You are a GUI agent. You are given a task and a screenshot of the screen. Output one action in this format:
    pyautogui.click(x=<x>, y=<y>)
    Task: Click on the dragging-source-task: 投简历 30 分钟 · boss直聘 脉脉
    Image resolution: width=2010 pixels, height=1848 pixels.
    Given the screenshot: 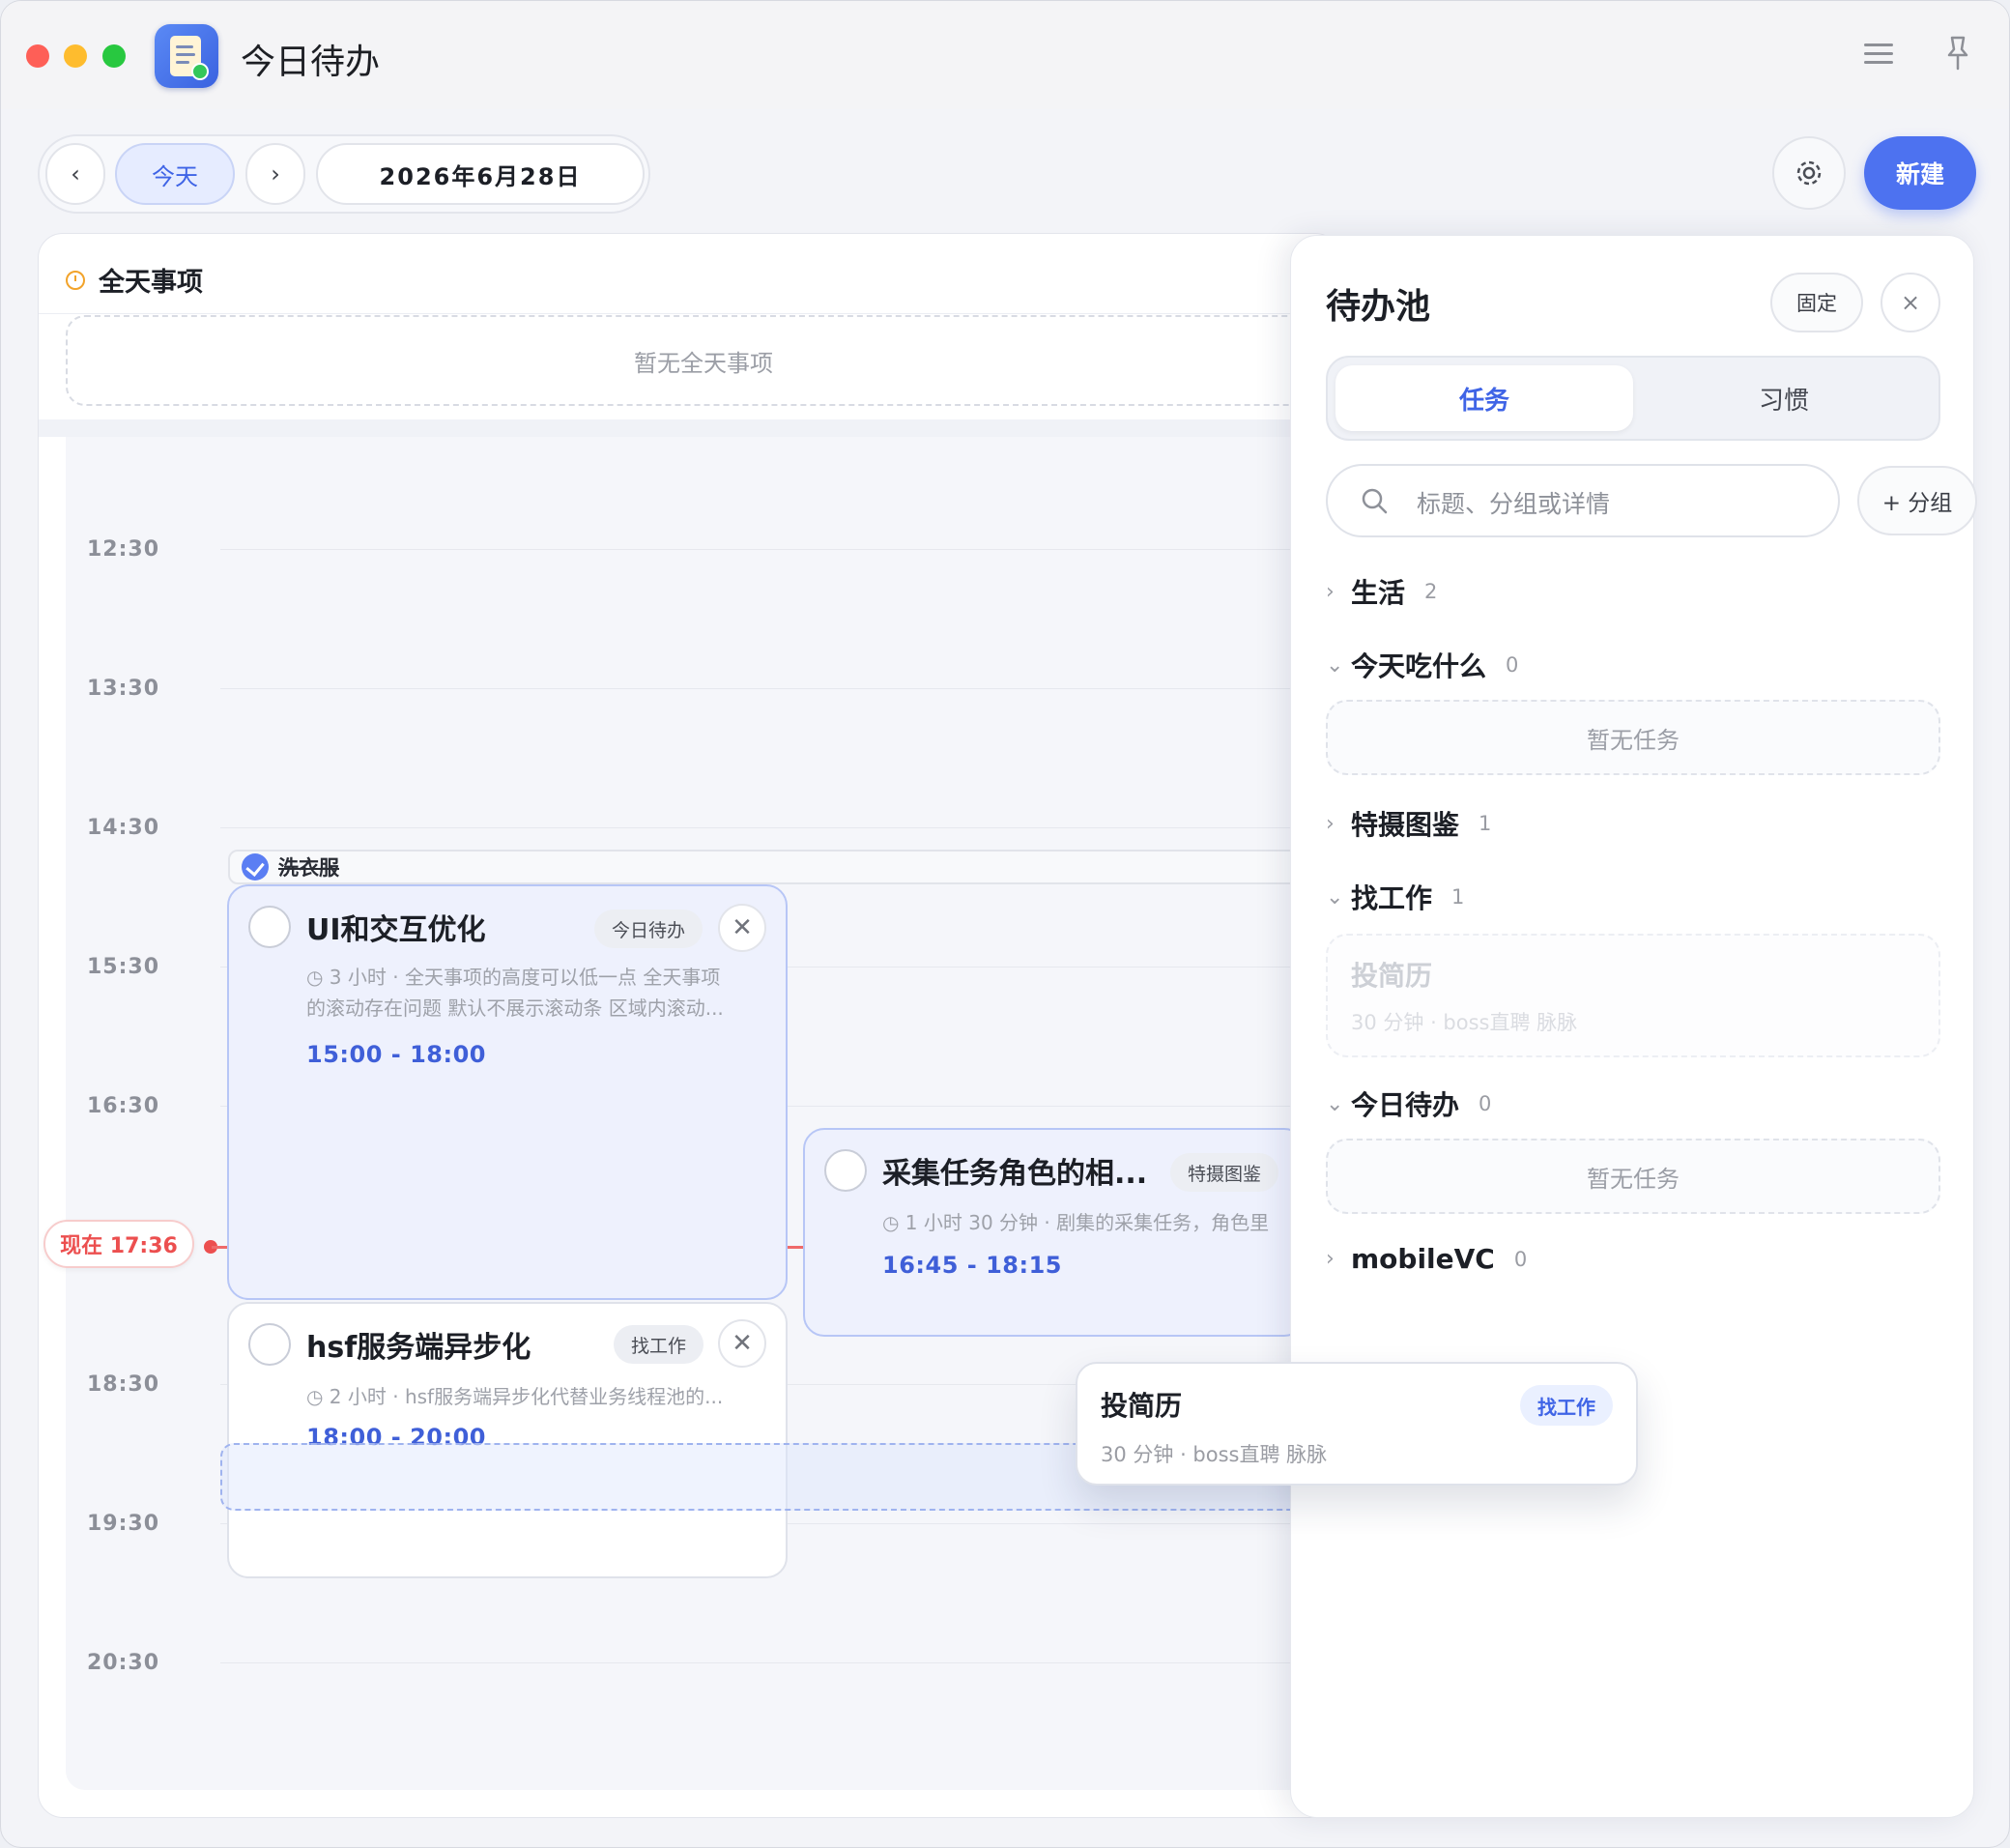 What is the action you would take?
    pyautogui.click(x=1633, y=995)
    